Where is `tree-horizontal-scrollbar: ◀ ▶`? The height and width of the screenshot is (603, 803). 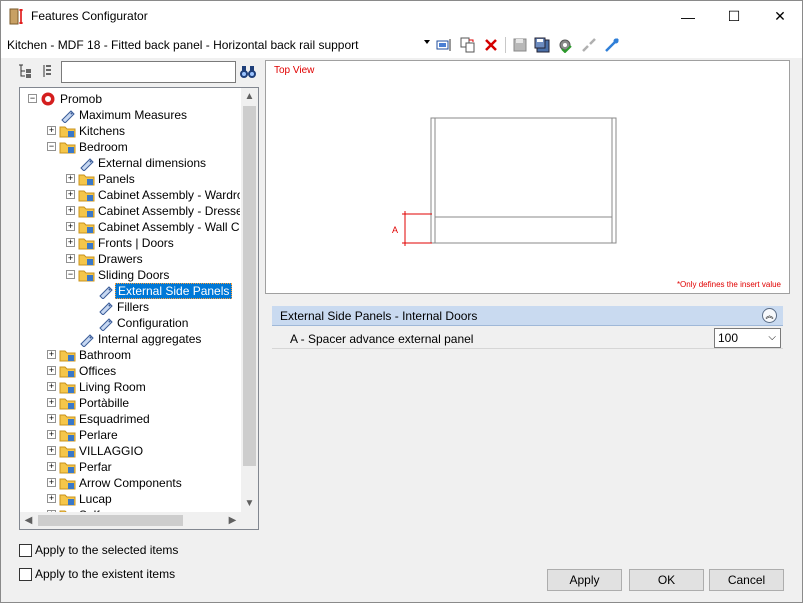
tree-horizontal-scrollbar: ◀ ▶ is located at coordinates (139, 520).